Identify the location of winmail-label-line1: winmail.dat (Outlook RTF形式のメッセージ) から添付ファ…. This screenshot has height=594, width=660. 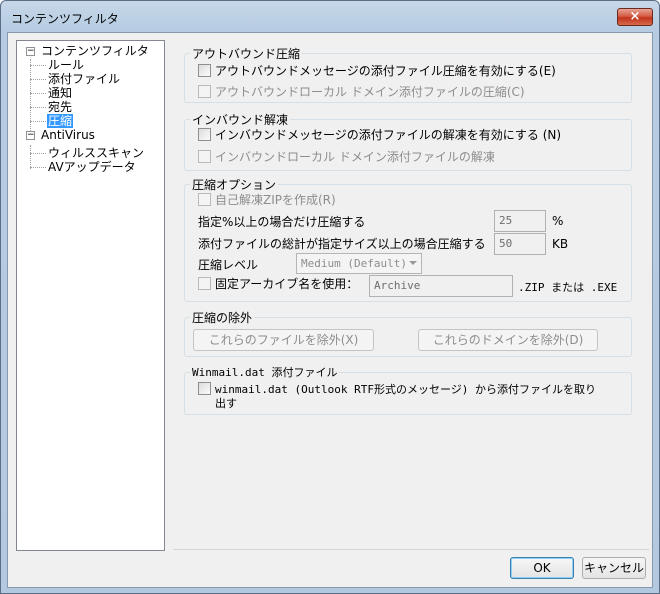
(405, 389).